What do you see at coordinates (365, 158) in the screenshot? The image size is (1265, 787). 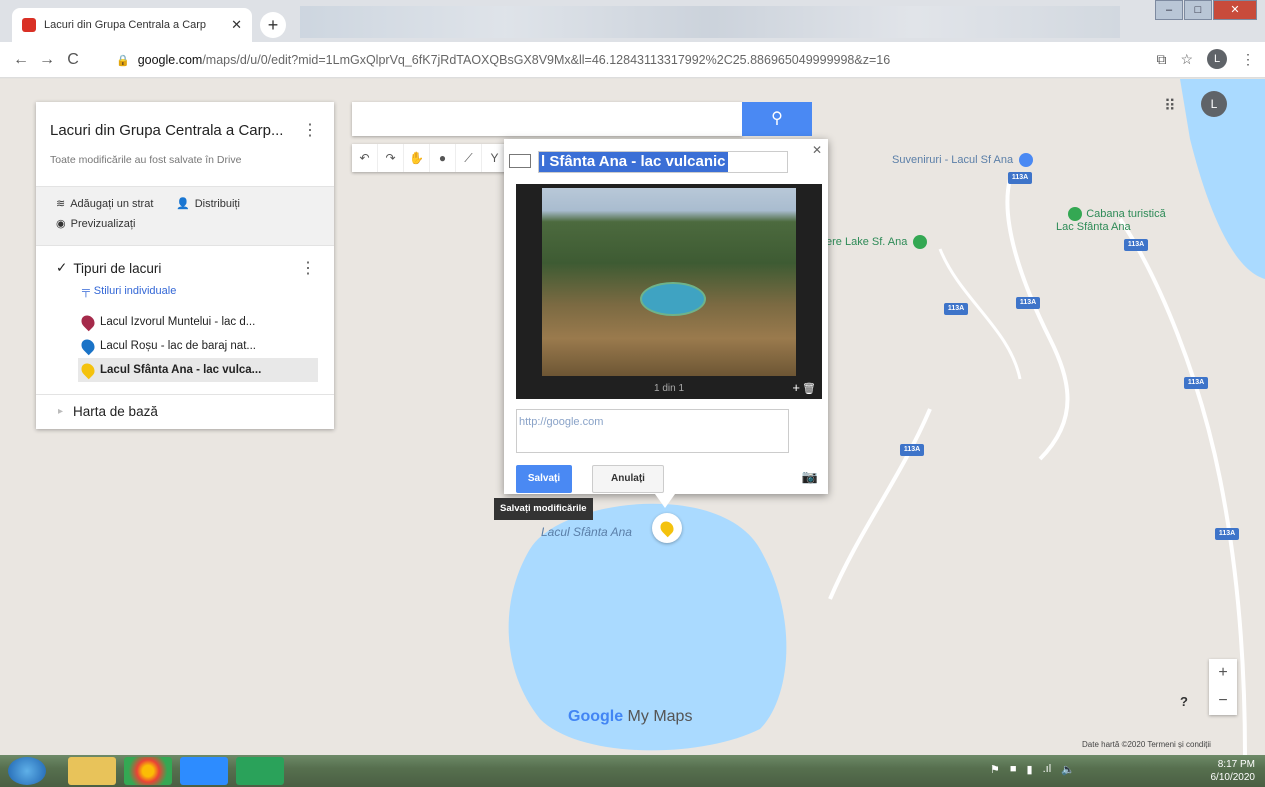 I see `undo-icon: ↶` at bounding box center [365, 158].